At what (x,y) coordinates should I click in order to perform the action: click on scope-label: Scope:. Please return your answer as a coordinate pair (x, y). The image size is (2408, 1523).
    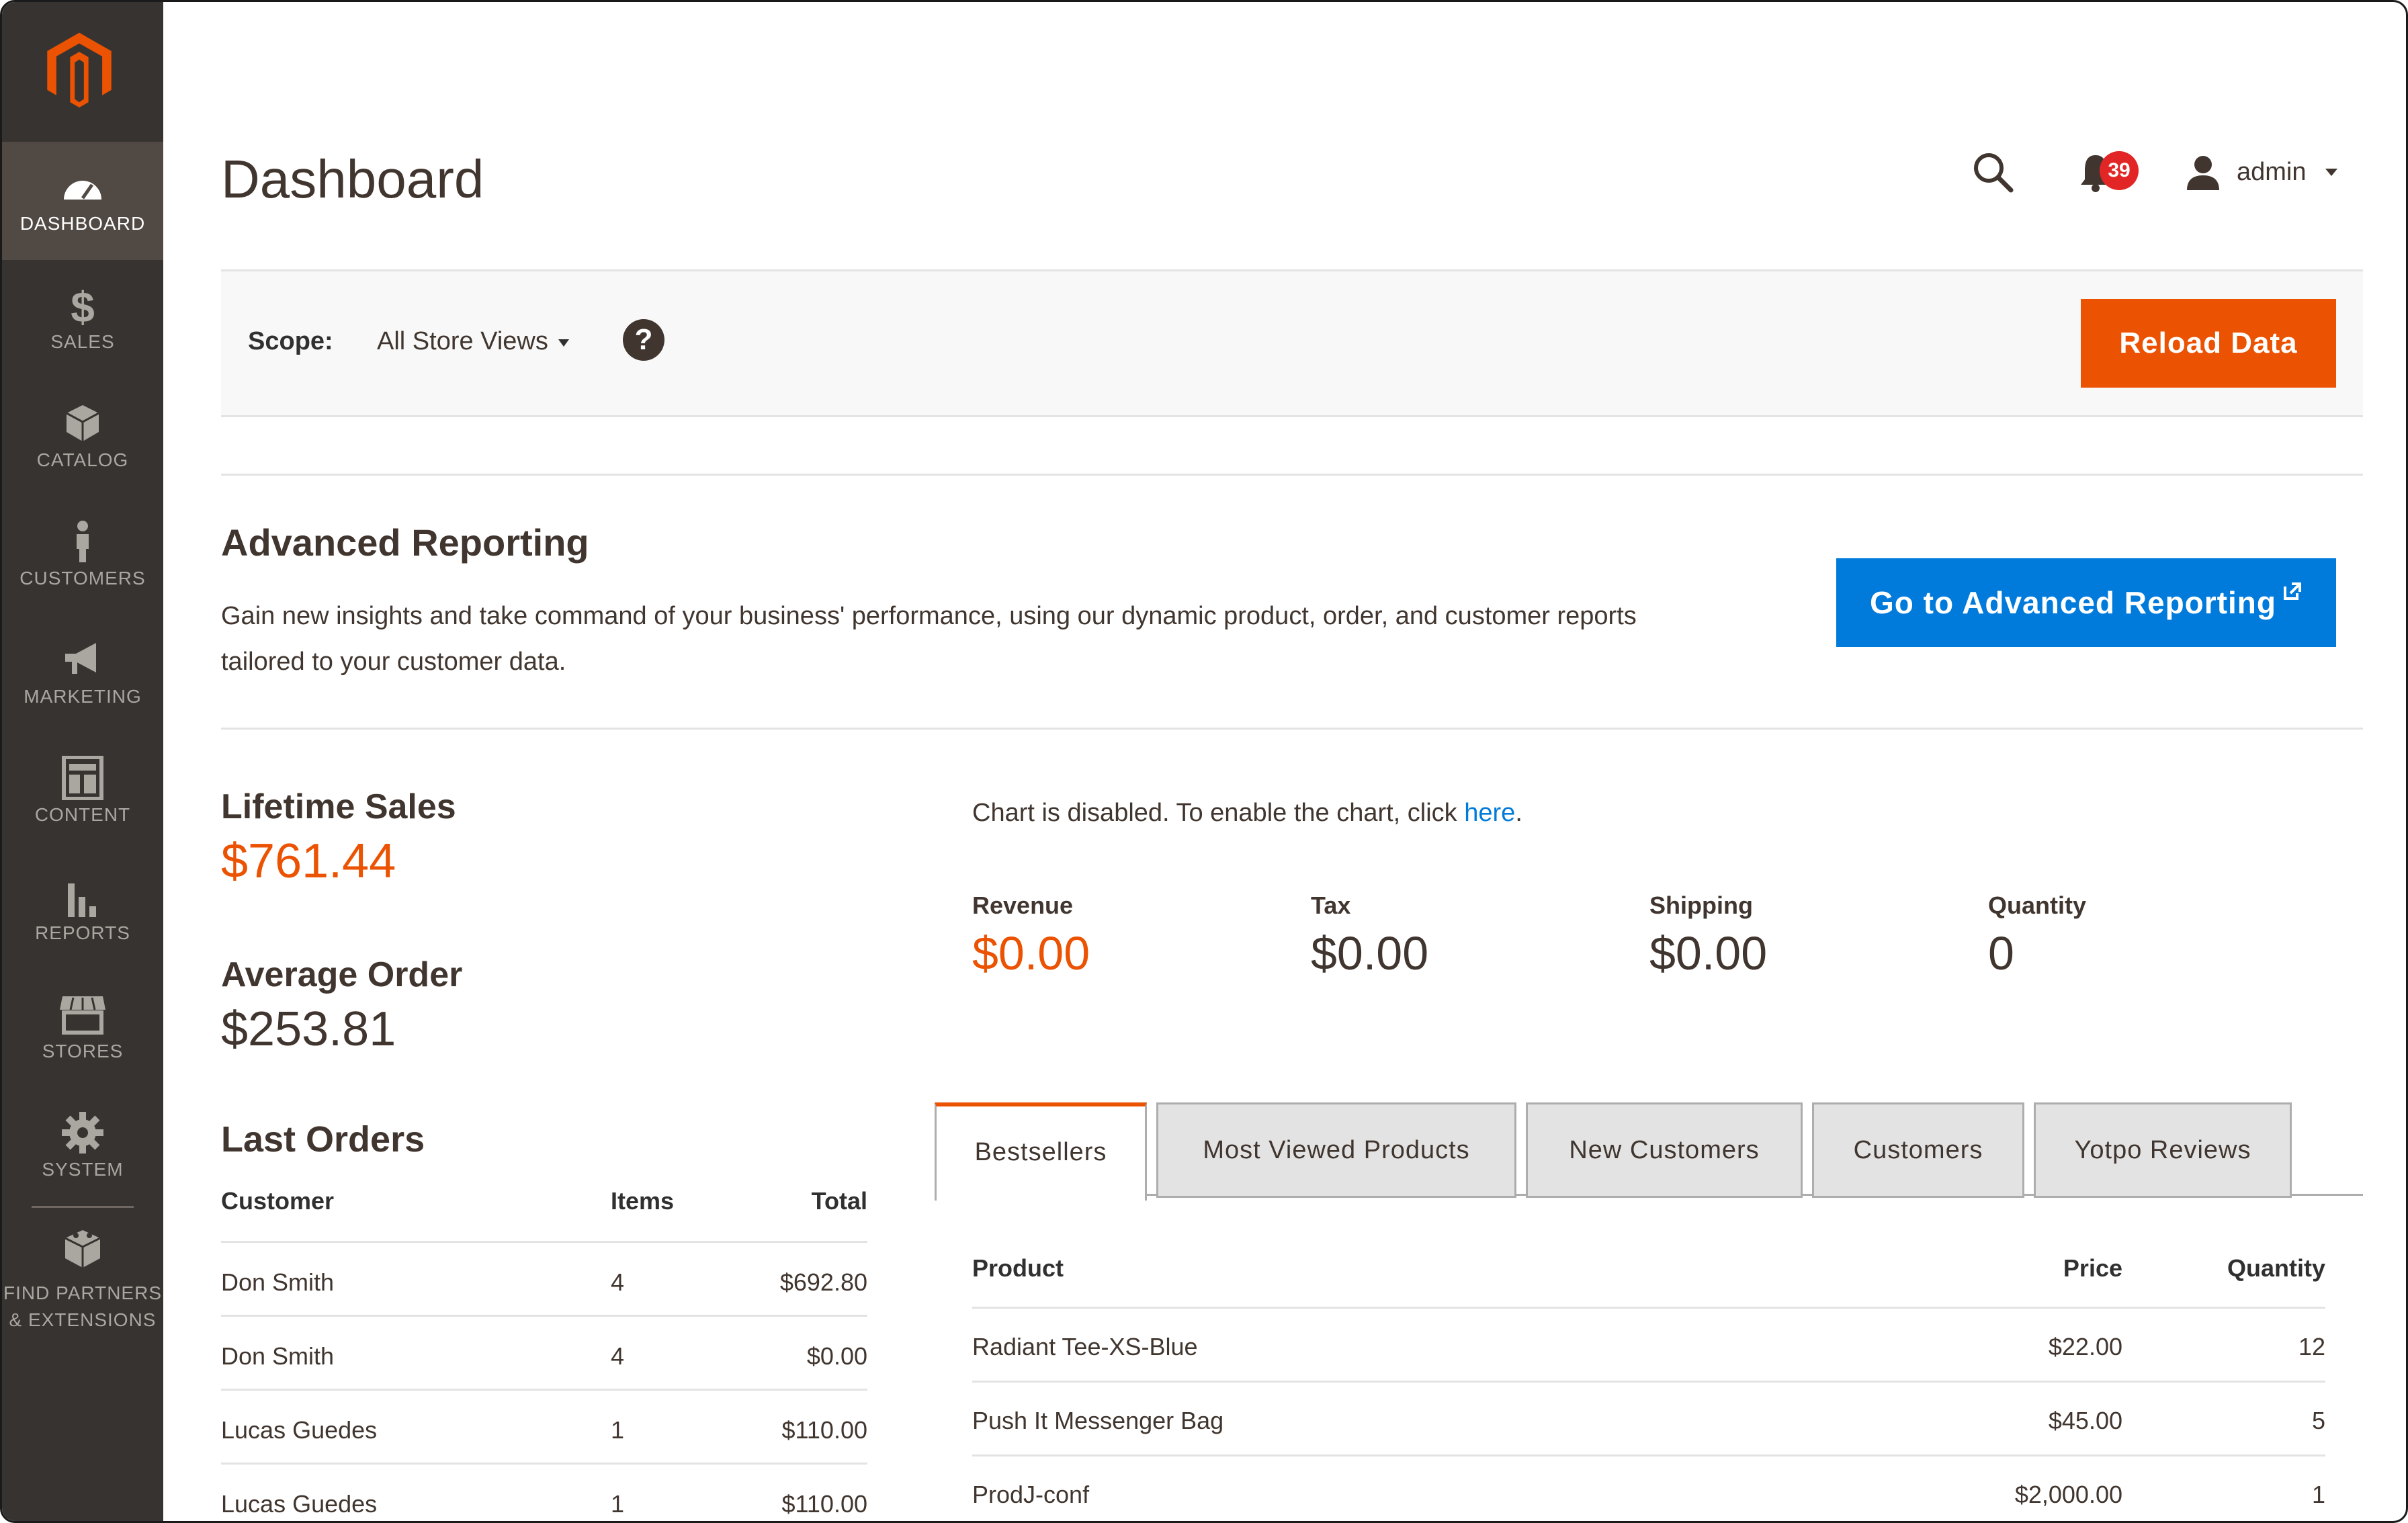
    Looking at the image, I should click on (290, 341).